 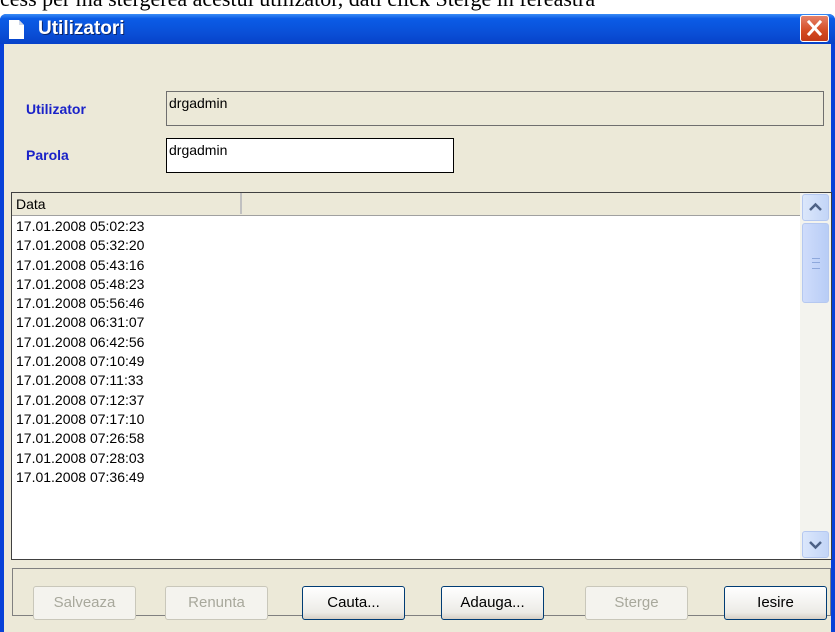 What do you see at coordinates (406, 361) in the screenshot?
I see `list-item: 17.01.2008 07:10:49` at bounding box center [406, 361].